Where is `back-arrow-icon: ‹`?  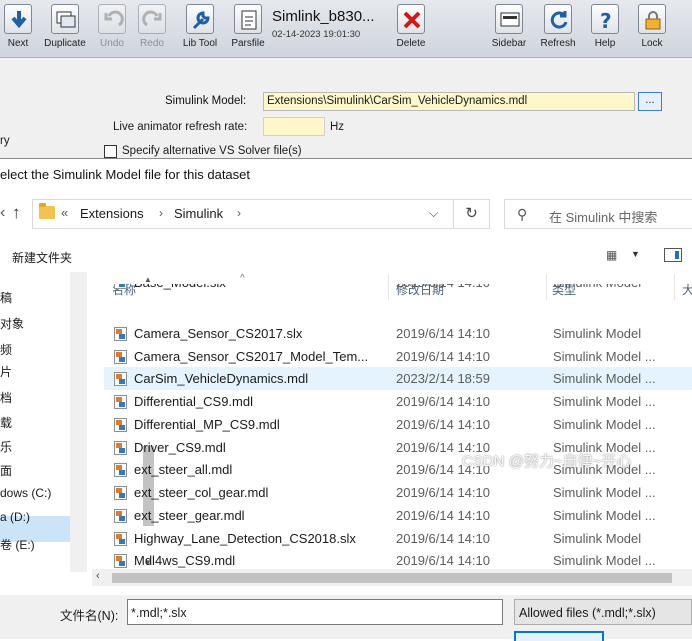
back-arrow-icon: ‹ is located at coordinates (2, 213).